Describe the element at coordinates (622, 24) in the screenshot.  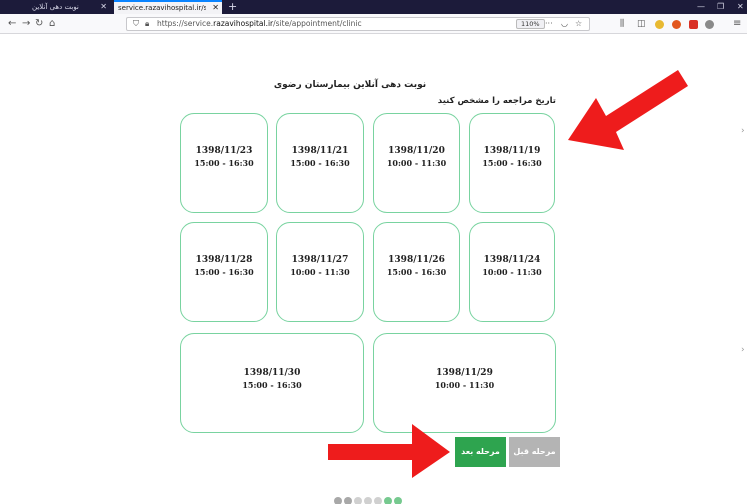
I see `library-icon: ⫼` at that location.